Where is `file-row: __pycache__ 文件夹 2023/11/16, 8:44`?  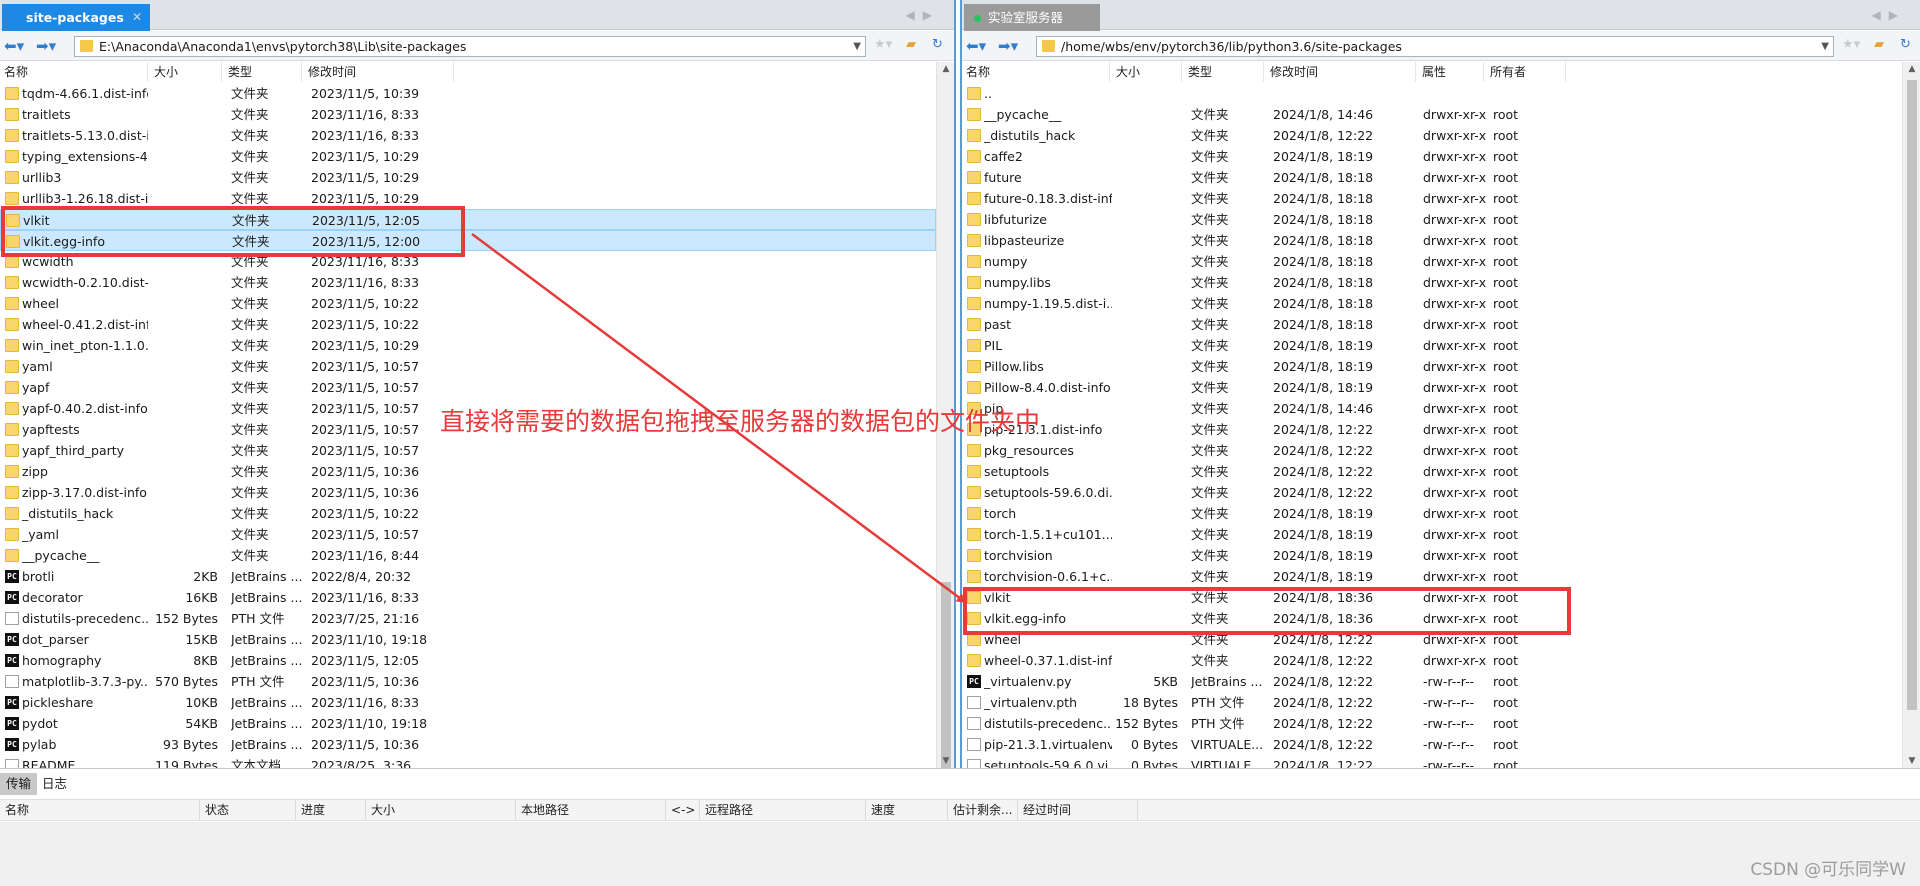 file-row: __pycache__ 文件夹 2023/11/16, 8:44 is located at coordinates (468, 555).